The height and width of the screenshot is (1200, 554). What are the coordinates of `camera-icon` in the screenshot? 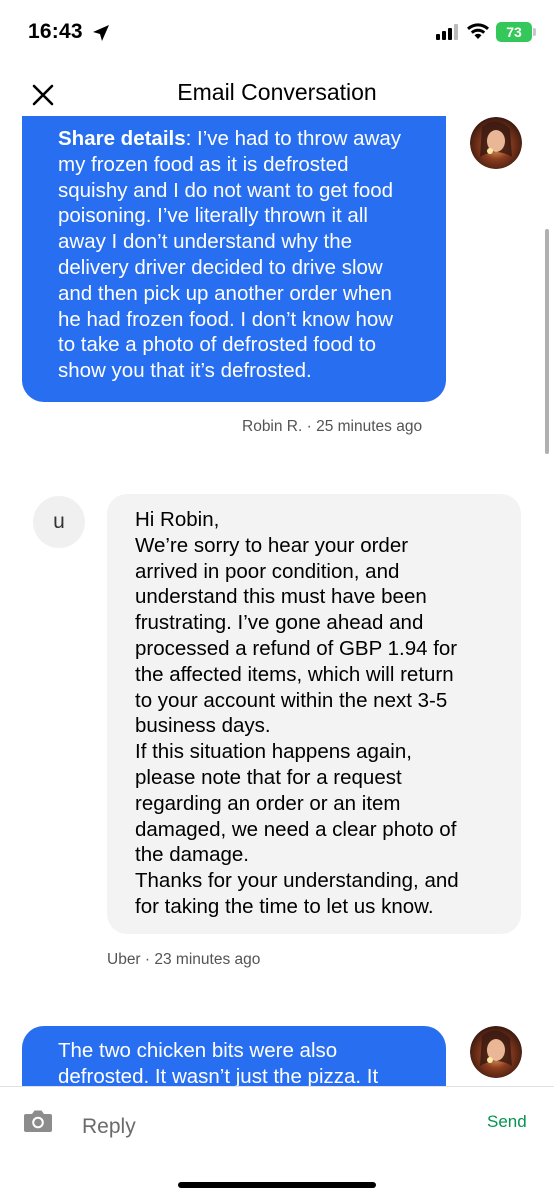 It's located at (38, 1121).